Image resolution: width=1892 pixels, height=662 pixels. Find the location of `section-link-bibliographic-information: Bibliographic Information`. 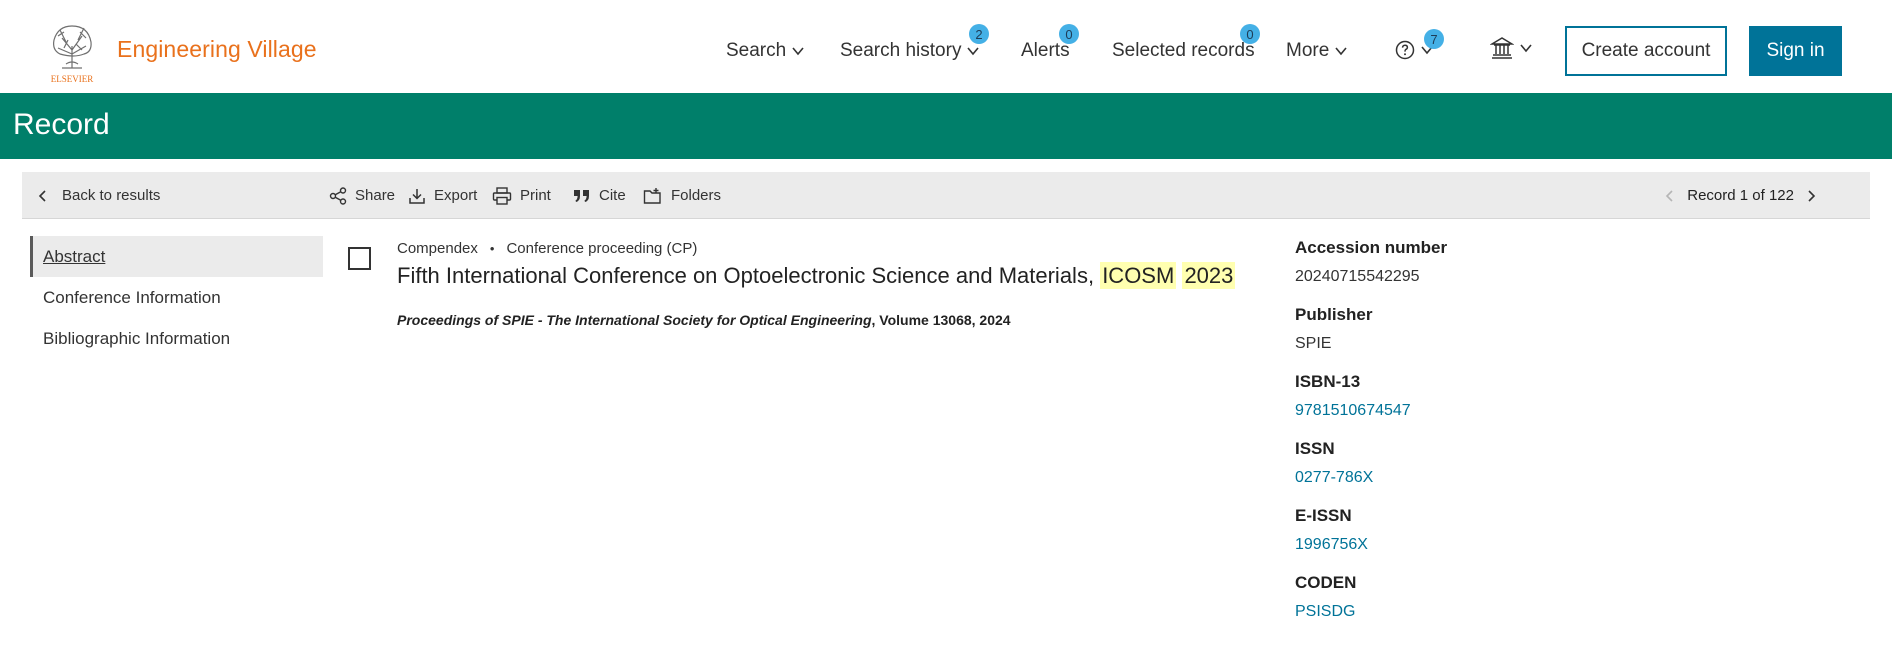

section-link-bibliographic-information: Bibliographic Information is located at coordinates (176, 338).